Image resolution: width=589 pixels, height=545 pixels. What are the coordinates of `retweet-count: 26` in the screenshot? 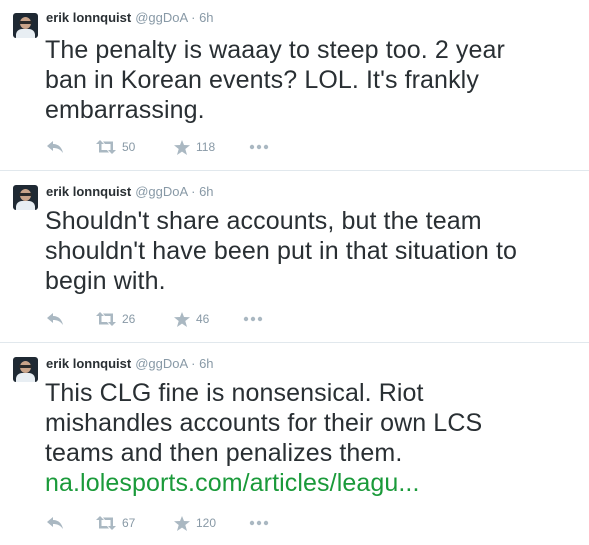 It's located at (129, 319).